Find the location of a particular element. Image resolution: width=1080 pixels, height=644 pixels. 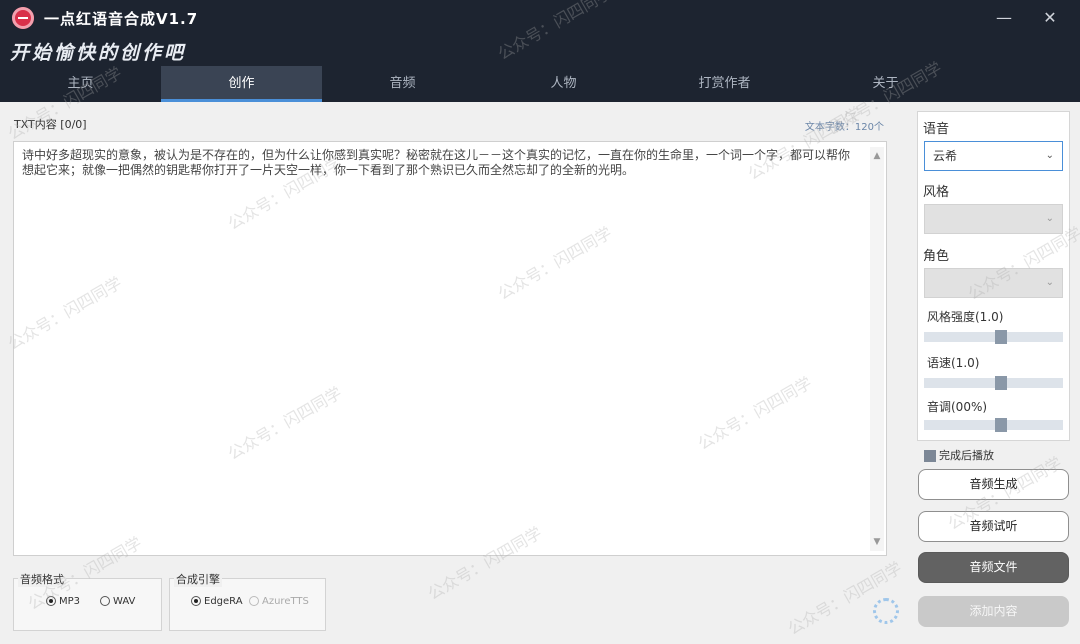

pitch-slider is located at coordinates (993, 425).